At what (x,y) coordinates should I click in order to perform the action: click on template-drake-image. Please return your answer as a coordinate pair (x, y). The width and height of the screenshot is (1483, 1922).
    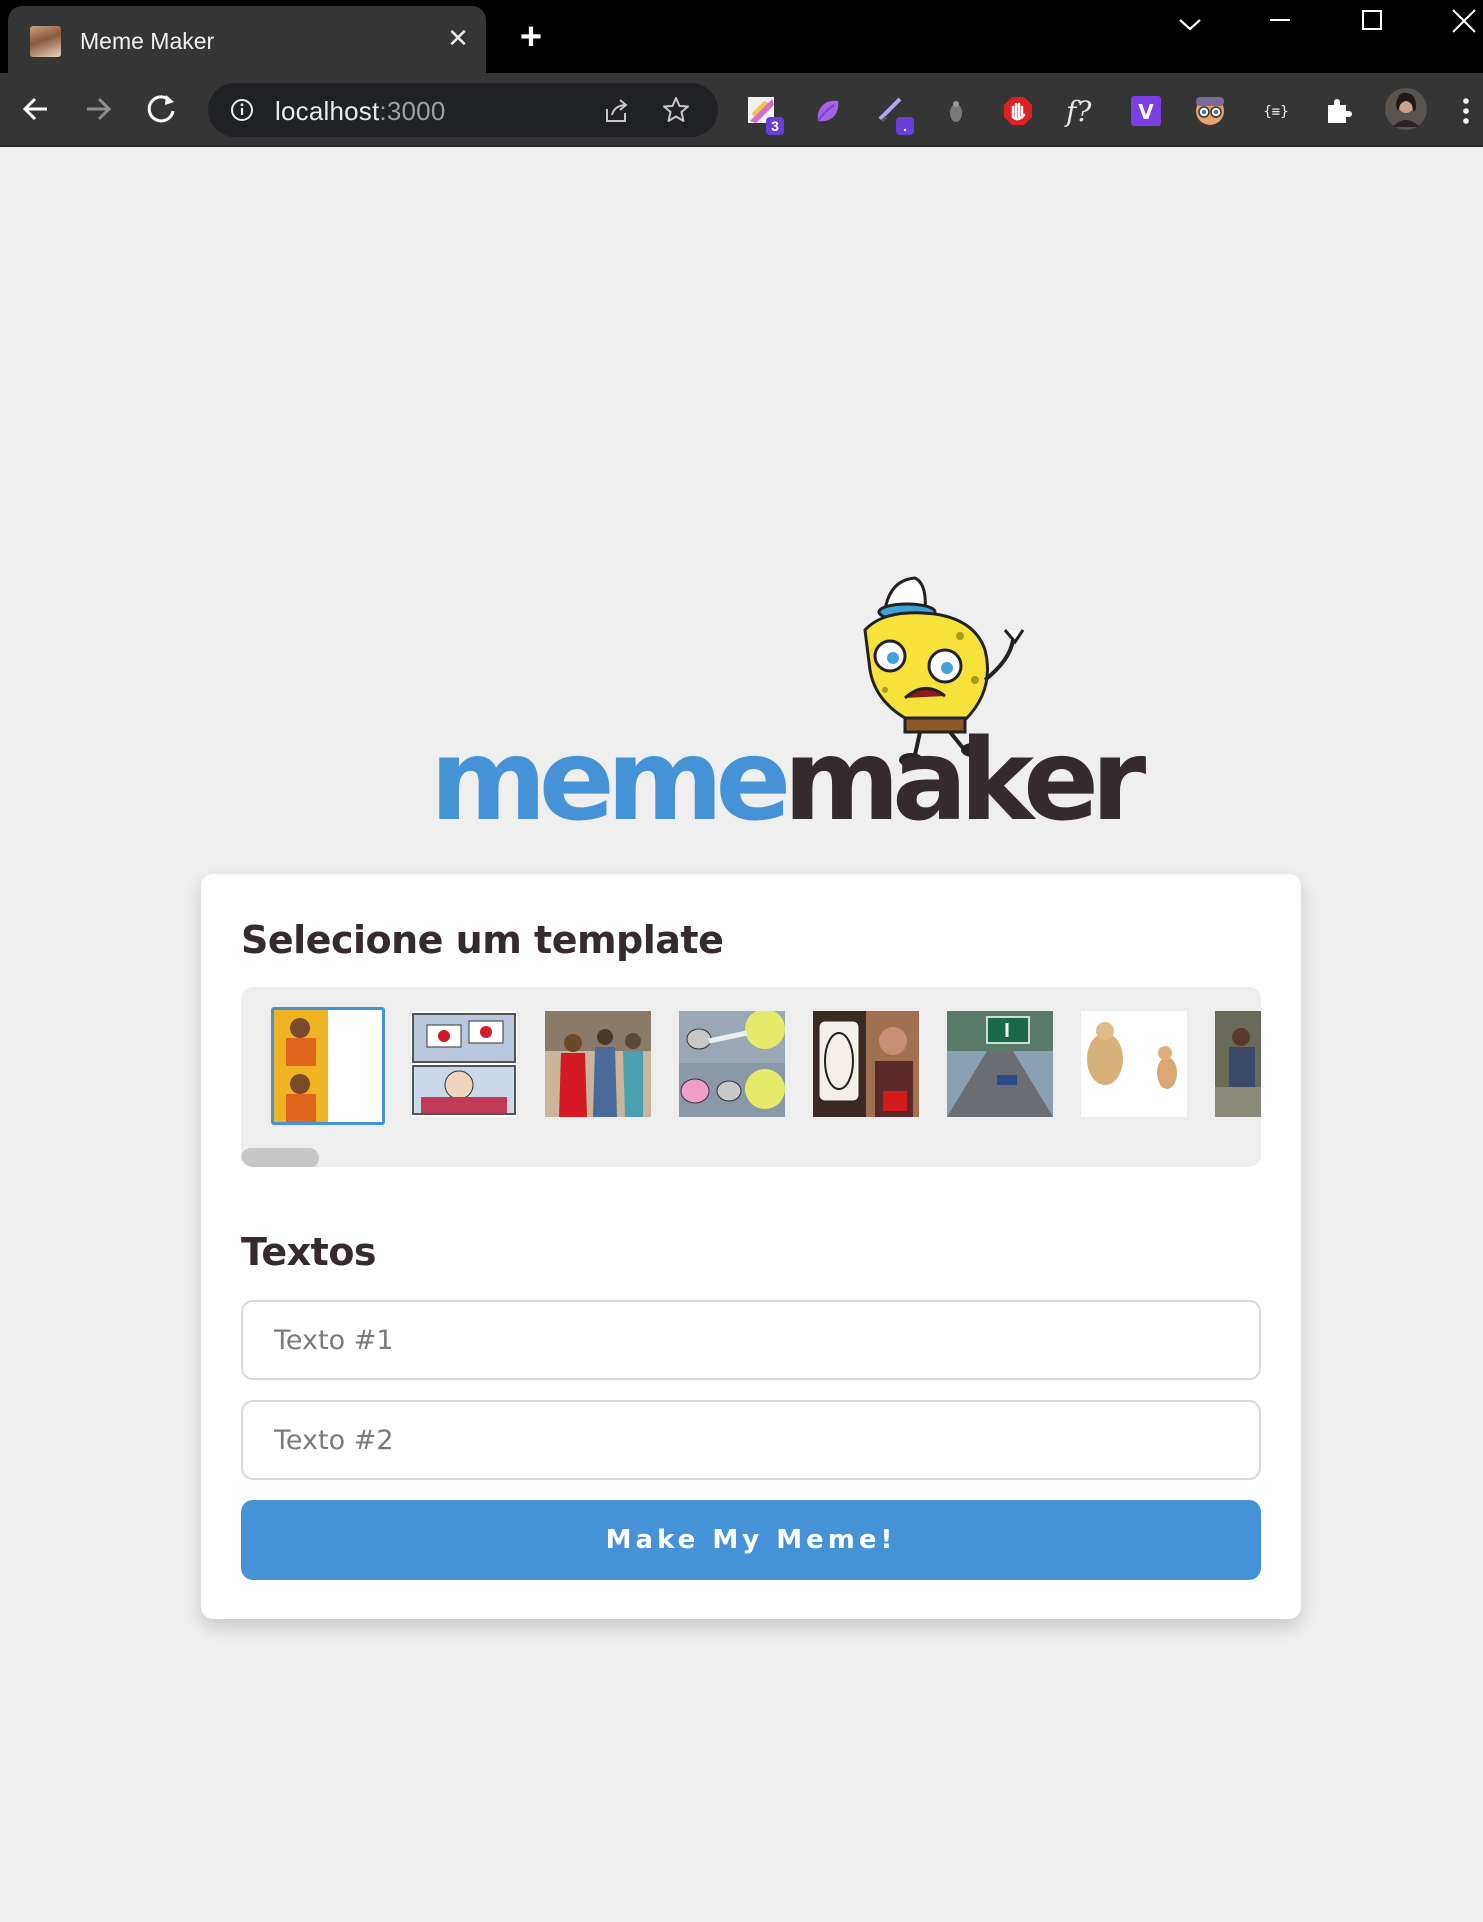
    Looking at the image, I should click on (328, 1066).